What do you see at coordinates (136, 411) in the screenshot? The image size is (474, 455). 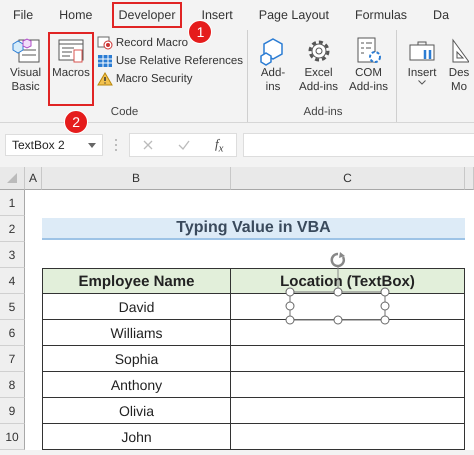 I see `table-cell: Olivia` at bounding box center [136, 411].